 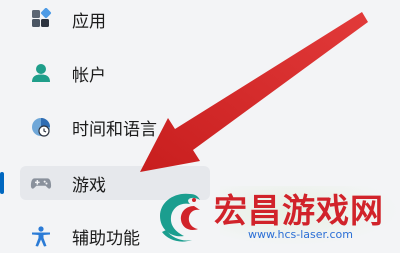 What do you see at coordinates (115, 19) in the screenshot?
I see `sidebar-item-apps: 应用` at bounding box center [115, 19].